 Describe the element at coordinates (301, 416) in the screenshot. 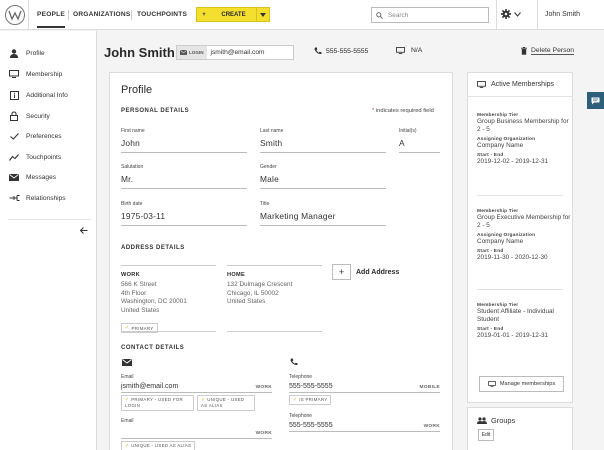

I see `field-label: Telephone` at that location.